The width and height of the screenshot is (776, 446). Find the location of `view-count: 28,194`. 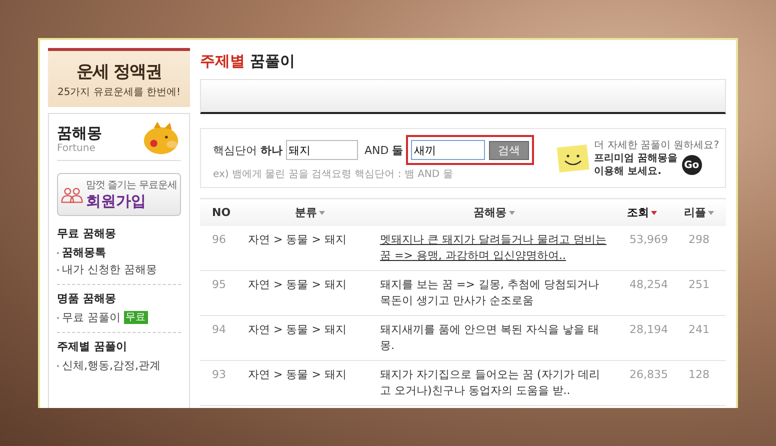

view-count: 28,194 is located at coordinates (649, 329).